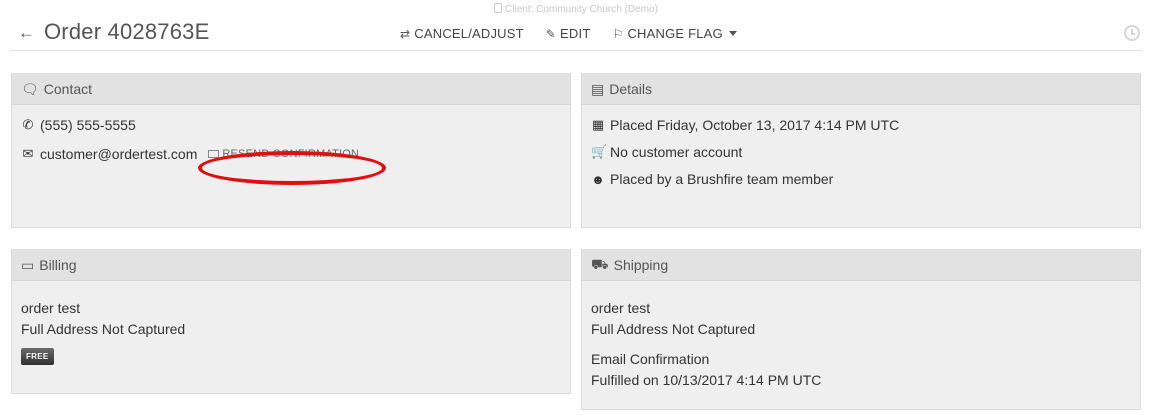 This screenshot has height=419, width=1152. I want to click on shipping-method: Email Confirmation, so click(650, 359).